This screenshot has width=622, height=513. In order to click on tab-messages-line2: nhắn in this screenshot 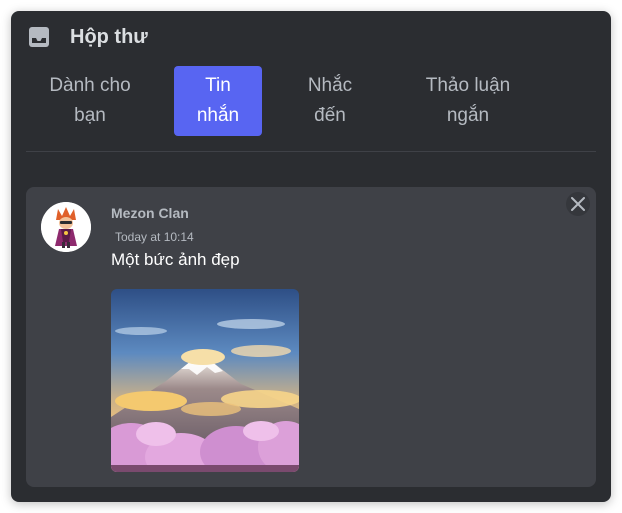, I will do `click(218, 115)`.